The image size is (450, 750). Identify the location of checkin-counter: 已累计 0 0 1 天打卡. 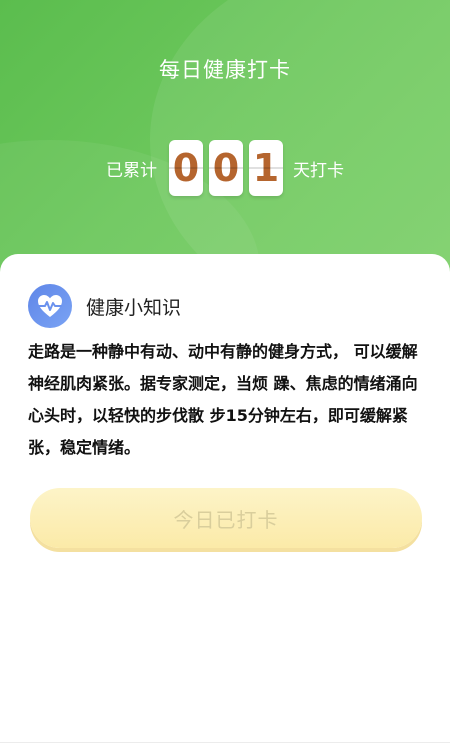
(225, 168).